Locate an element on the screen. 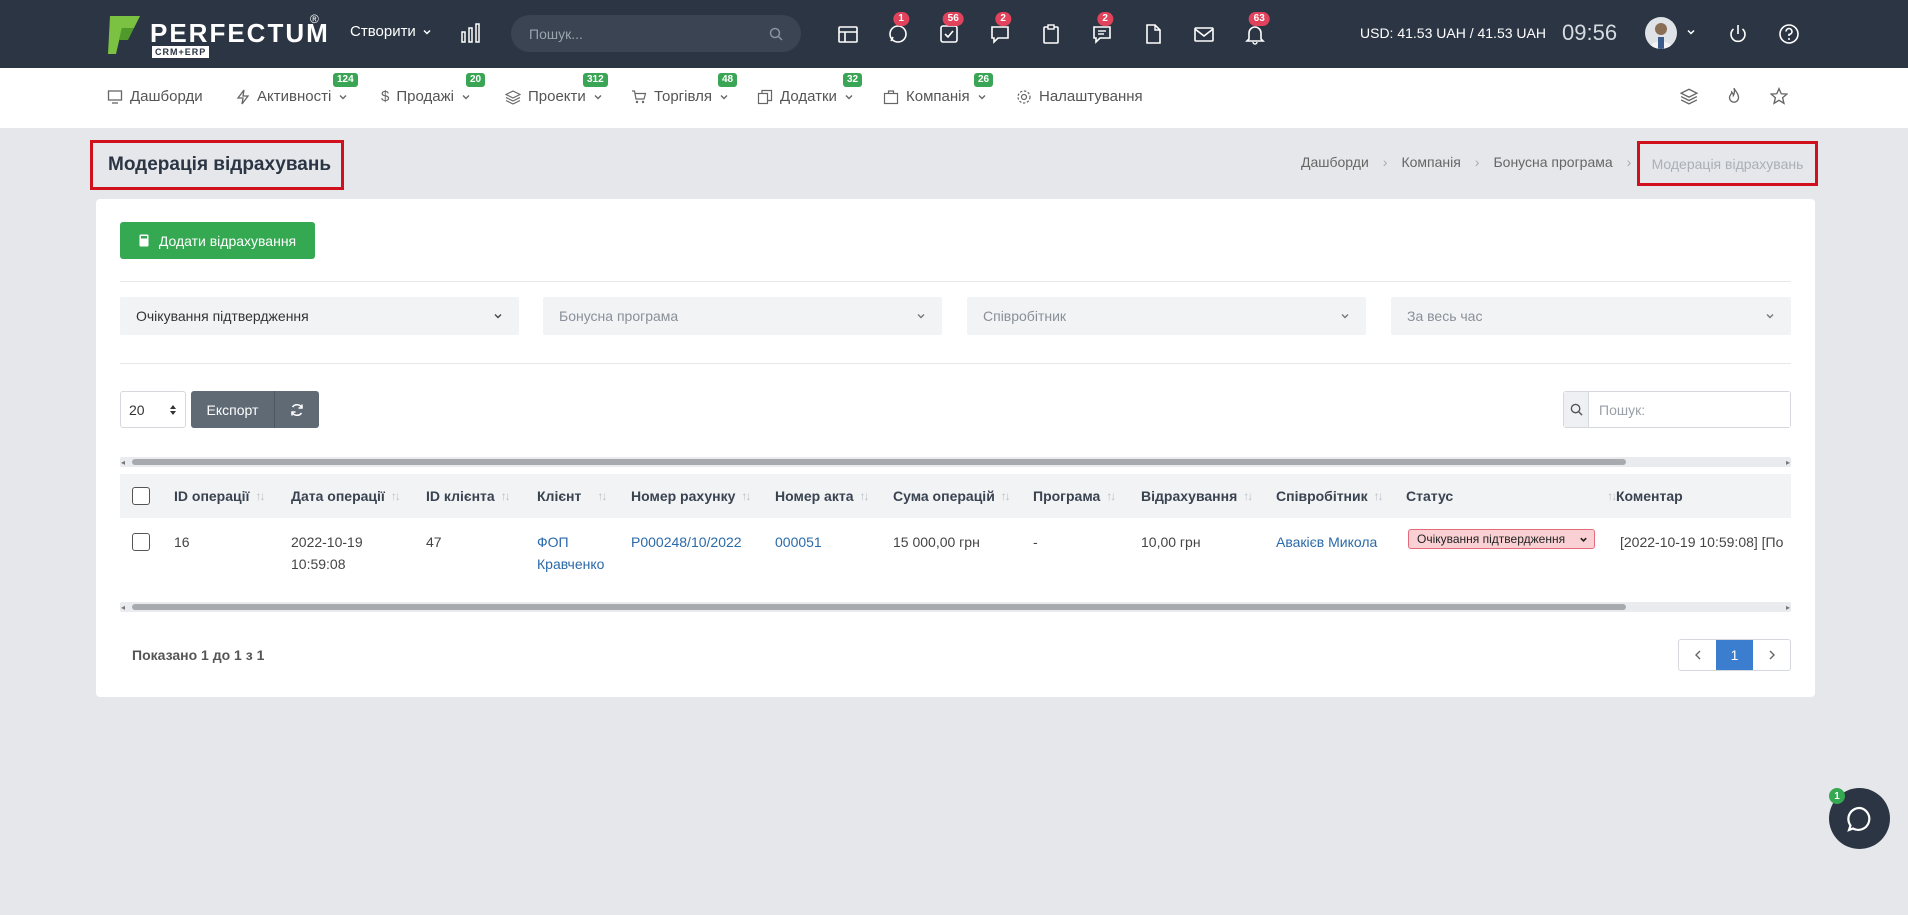 The height and width of the screenshot is (915, 1908). avatar is located at coordinates (1661, 33).